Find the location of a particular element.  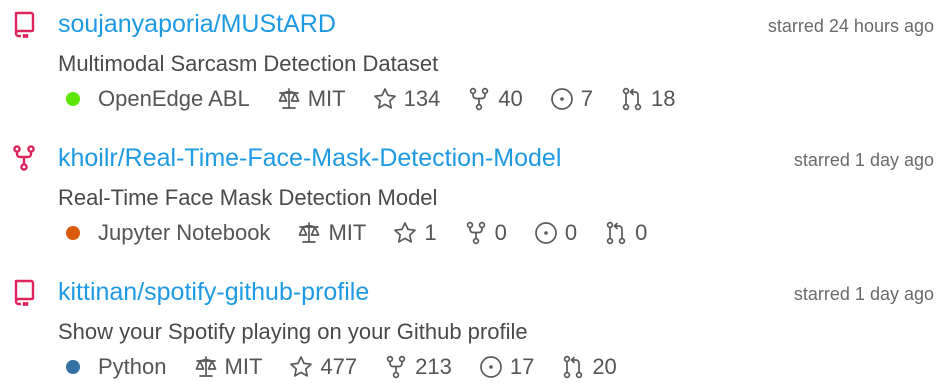

starred-time: starred 24 hours ago is located at coordinates (850, 26).